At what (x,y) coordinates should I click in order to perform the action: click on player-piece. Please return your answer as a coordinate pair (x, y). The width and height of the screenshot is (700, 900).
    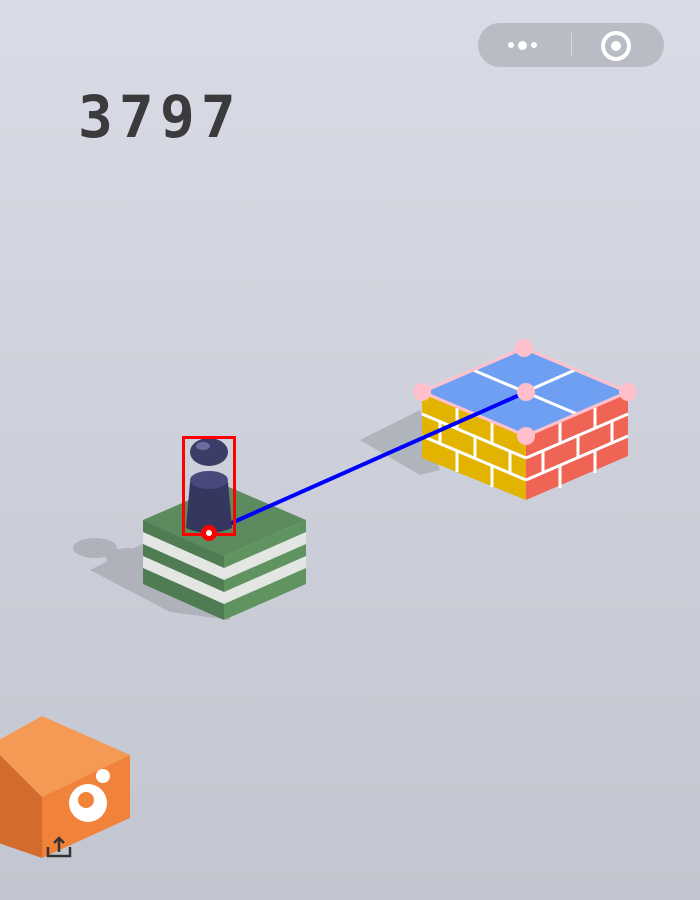
    Looking at the image, I should click on (209, 485).